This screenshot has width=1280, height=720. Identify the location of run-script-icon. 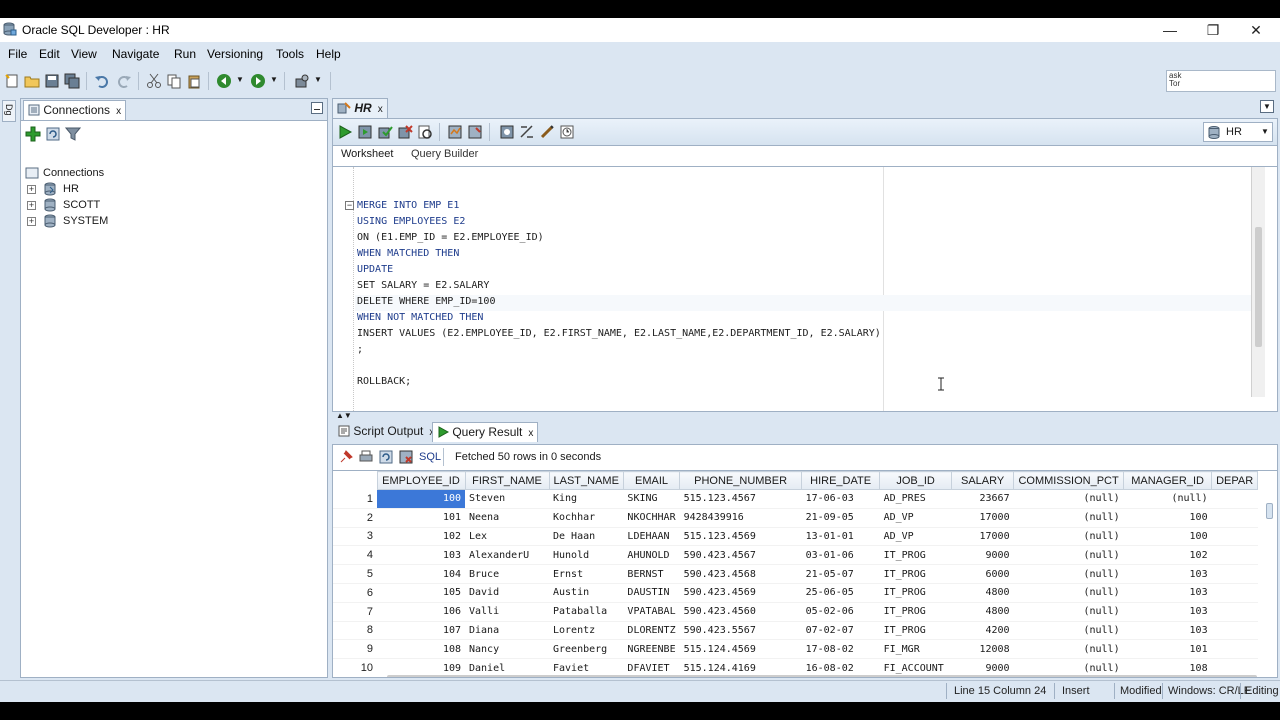
(365, 132).